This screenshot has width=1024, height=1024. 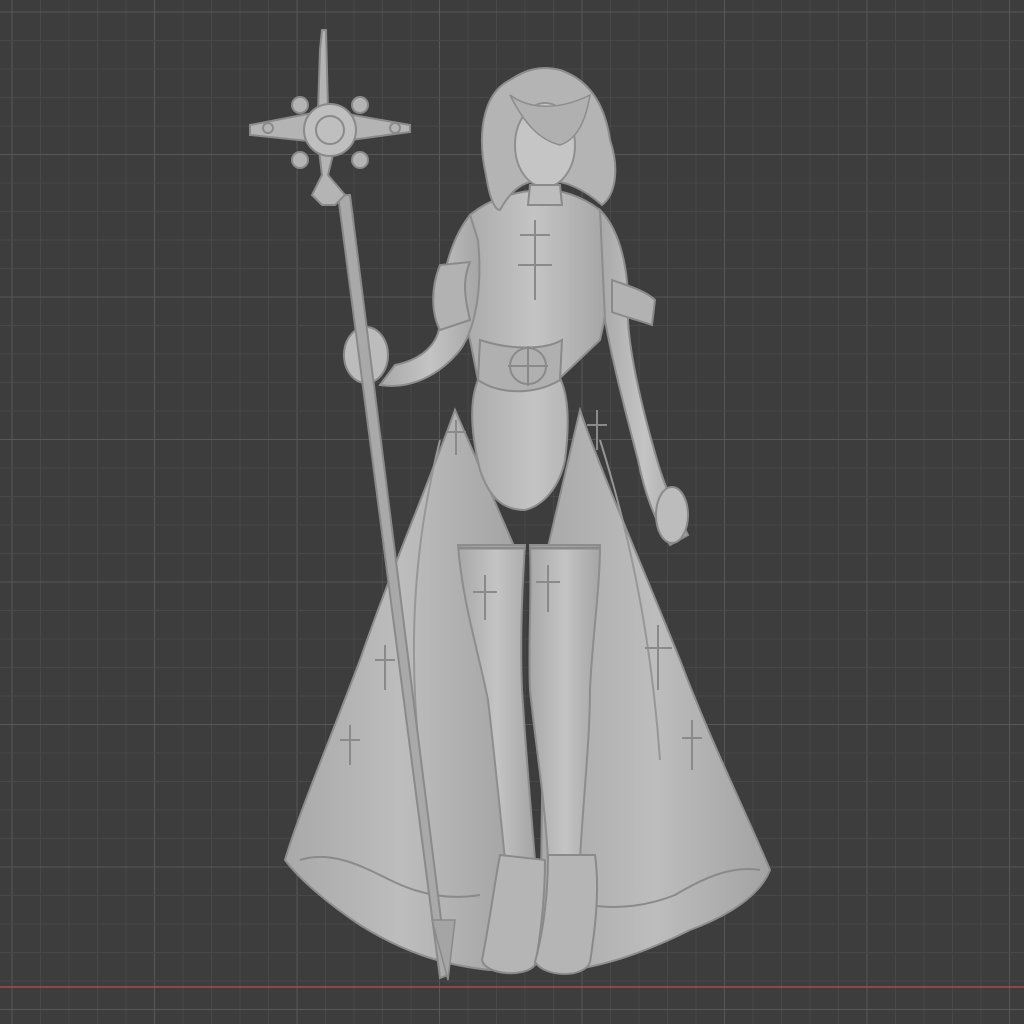 I want to click on staff-cross-head, so click(x=330, y=117).